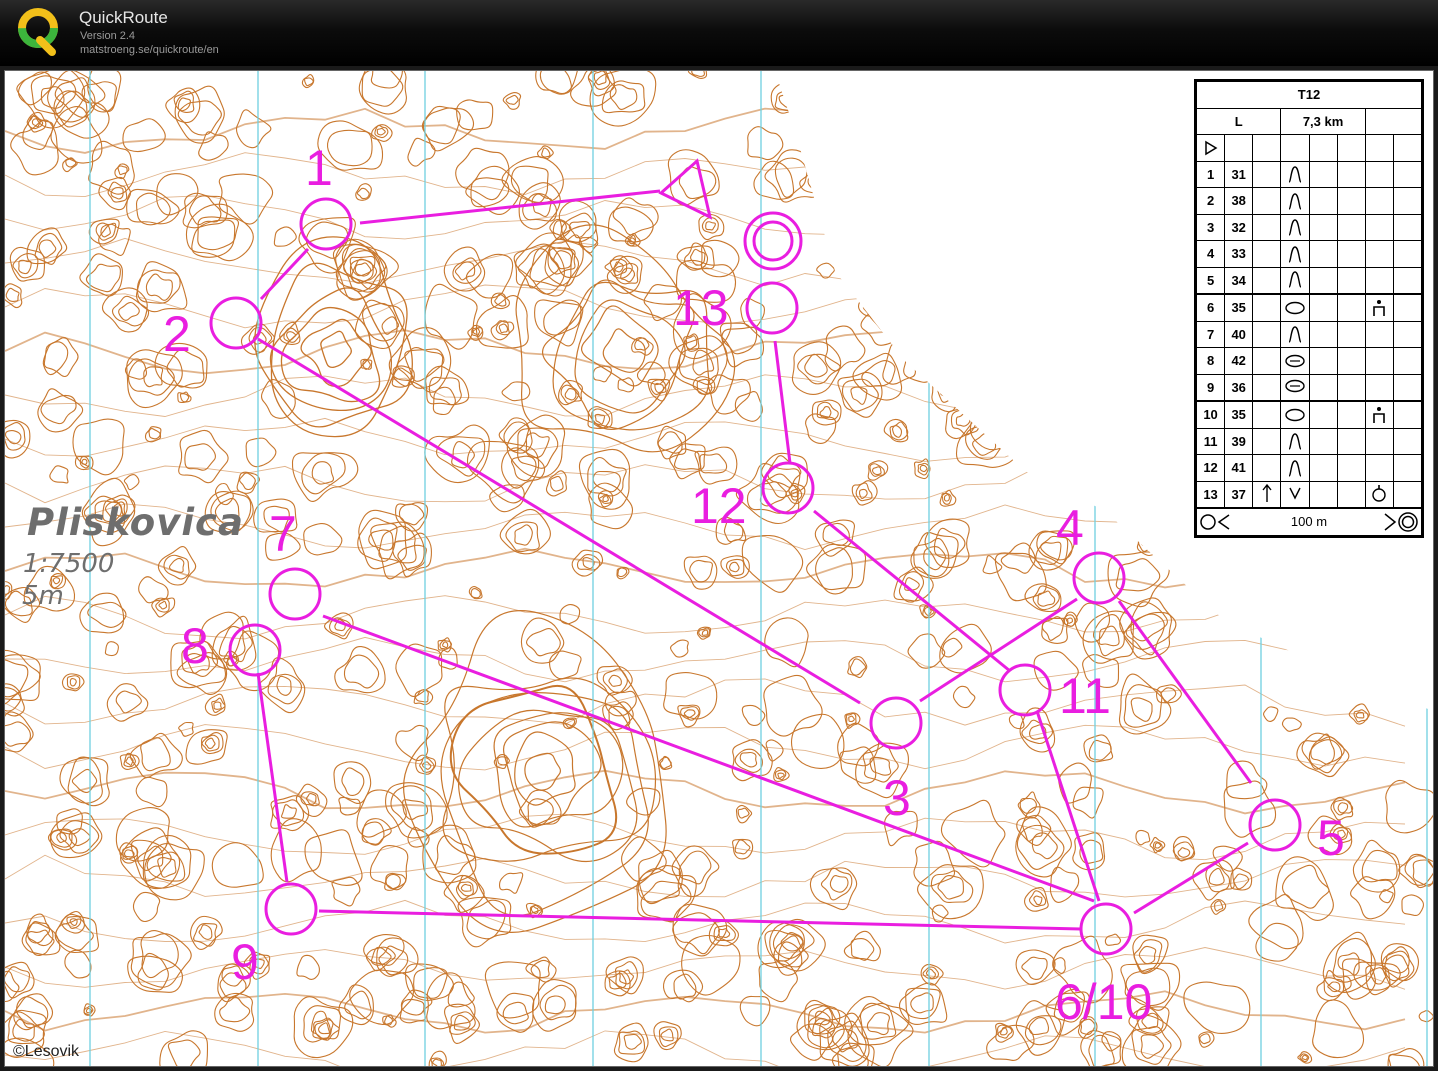 This screenshot has height=1071, width=1438. What do you see at coordinates (1323, 121) in the screenshot?
I see `course-length: 7,3 km` at bounding box center [1323, 121].